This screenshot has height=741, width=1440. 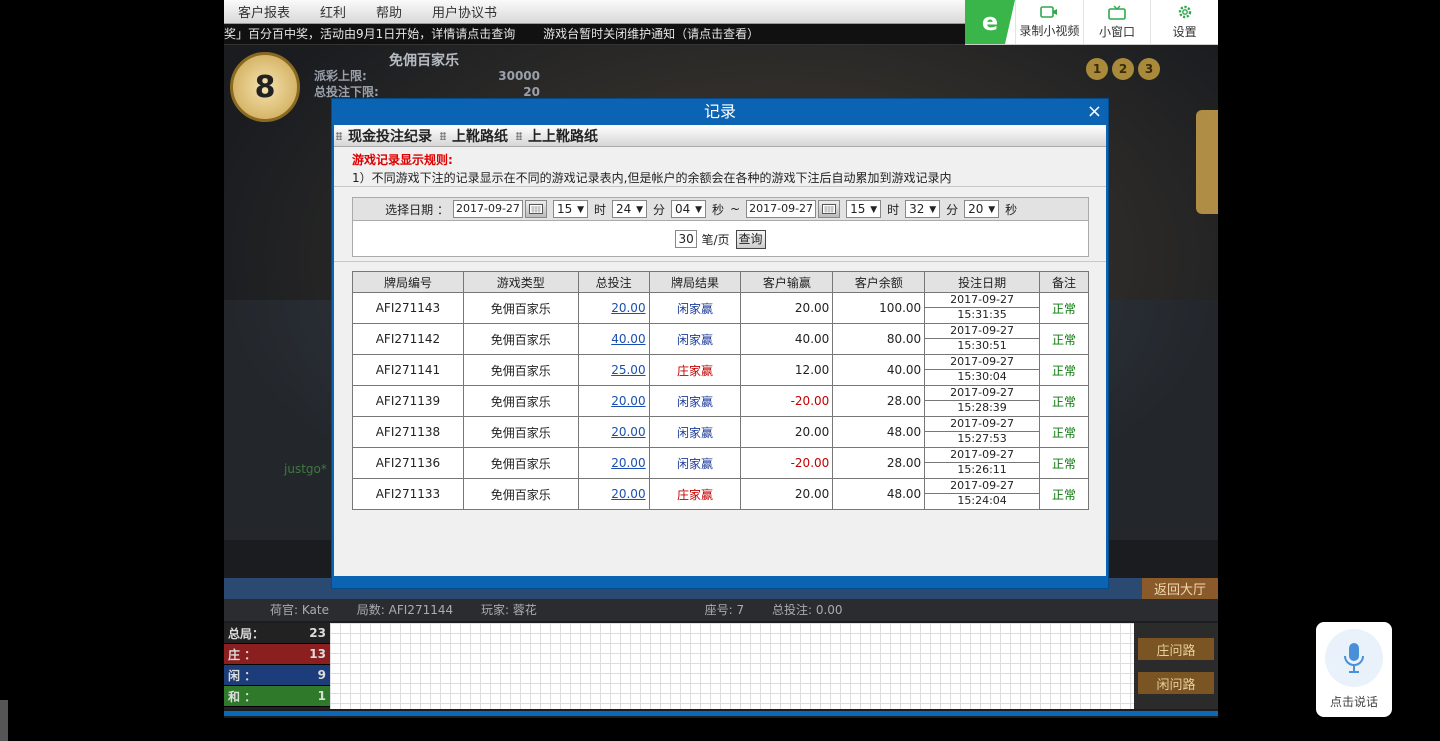 I want to click on col-game-type: 游戏类型, so click(x=520, y=282).